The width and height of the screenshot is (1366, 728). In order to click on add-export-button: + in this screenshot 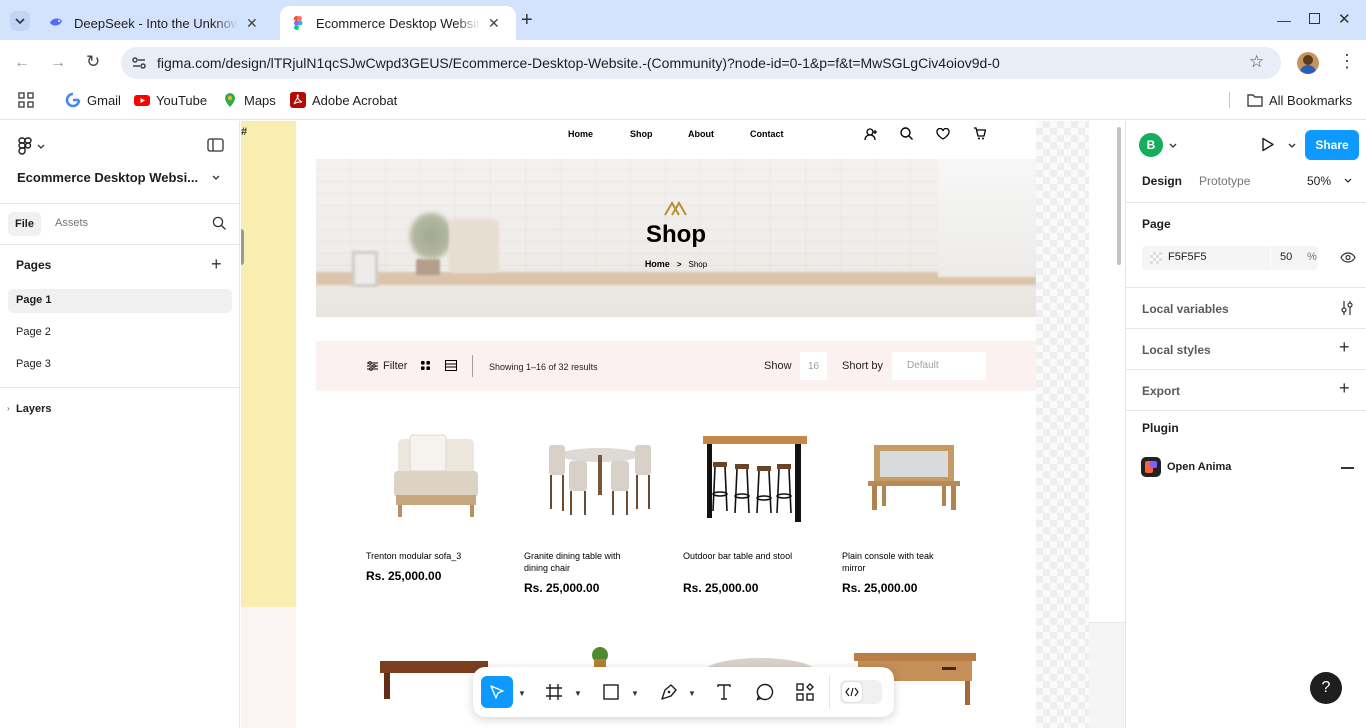, I will do `click(1344, 388)`.